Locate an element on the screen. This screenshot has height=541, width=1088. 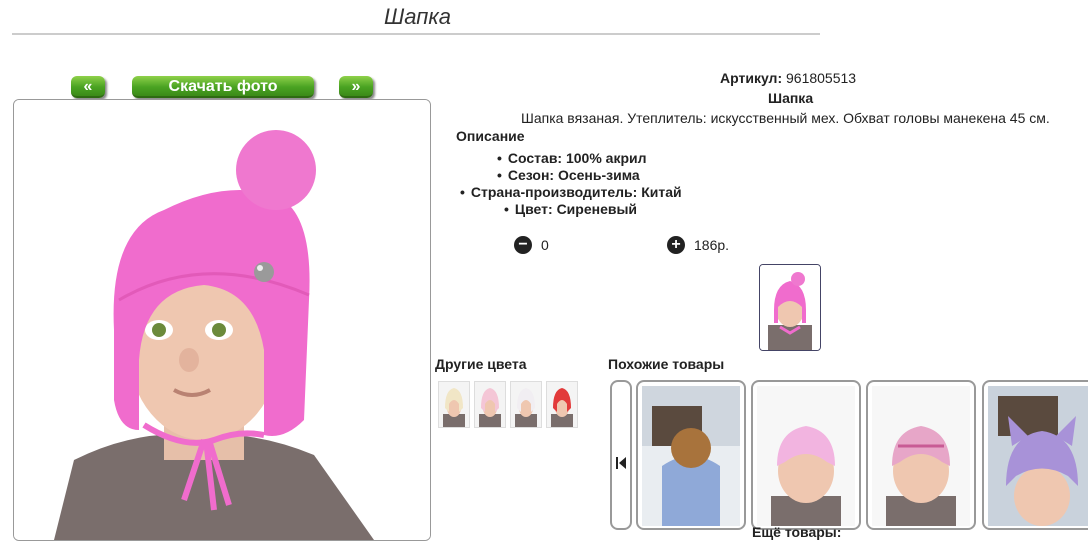
price-value: 186р. is located at coordinates (712, 245).